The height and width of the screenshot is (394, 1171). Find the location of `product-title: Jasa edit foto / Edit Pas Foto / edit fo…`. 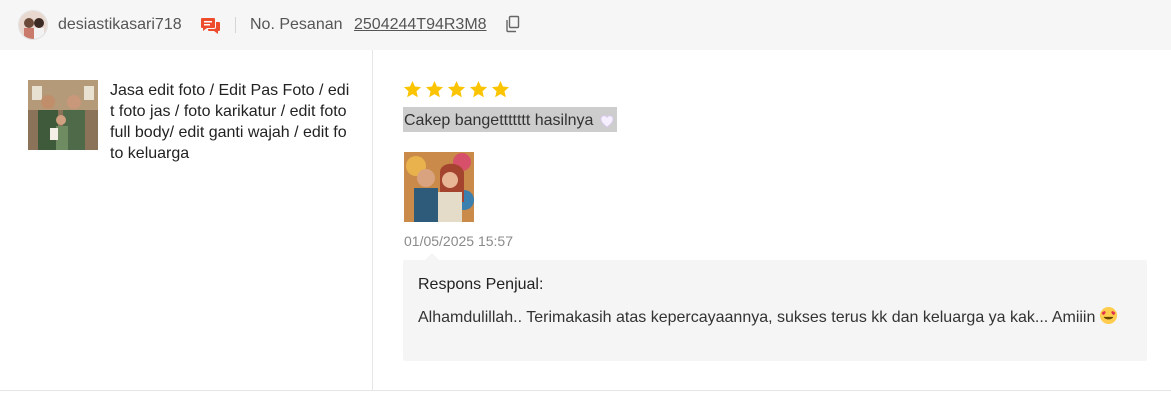

product-title: Jasa edit foto / Edit Pas Foto / edit fo… is located at coordinates (230, 122).